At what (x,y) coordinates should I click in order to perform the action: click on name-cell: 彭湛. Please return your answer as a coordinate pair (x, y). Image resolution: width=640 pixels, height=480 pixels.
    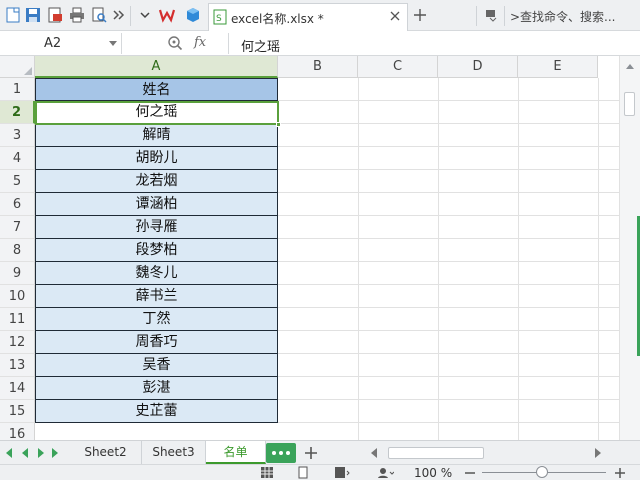
    Looking at the image, I should click on (156, 388).